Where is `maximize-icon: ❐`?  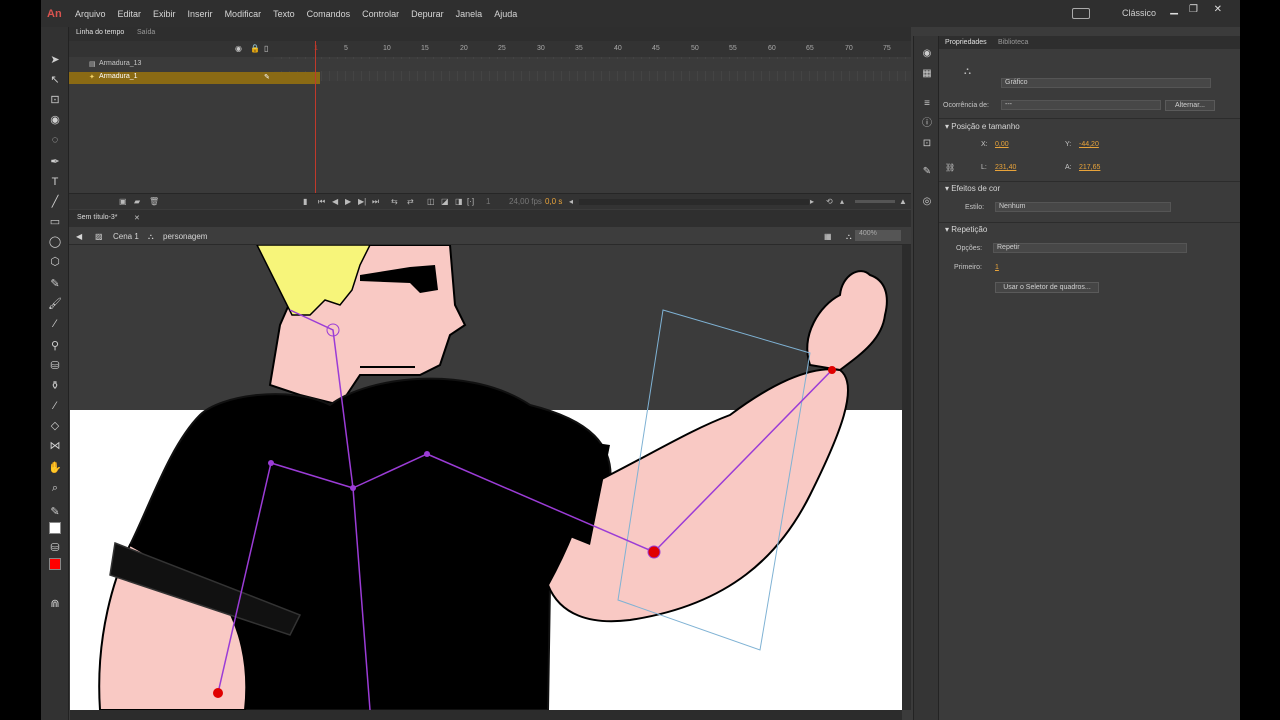
maximize-icon: ❐ is located at coordinates (1193, 9).